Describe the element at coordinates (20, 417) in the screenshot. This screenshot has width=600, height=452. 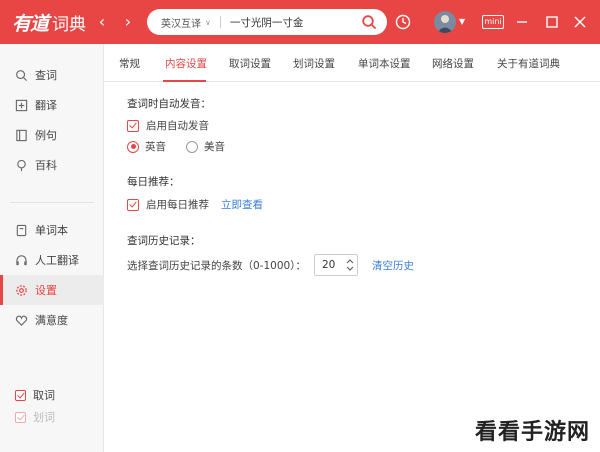
I see `select-capture-checkbox` at that location.